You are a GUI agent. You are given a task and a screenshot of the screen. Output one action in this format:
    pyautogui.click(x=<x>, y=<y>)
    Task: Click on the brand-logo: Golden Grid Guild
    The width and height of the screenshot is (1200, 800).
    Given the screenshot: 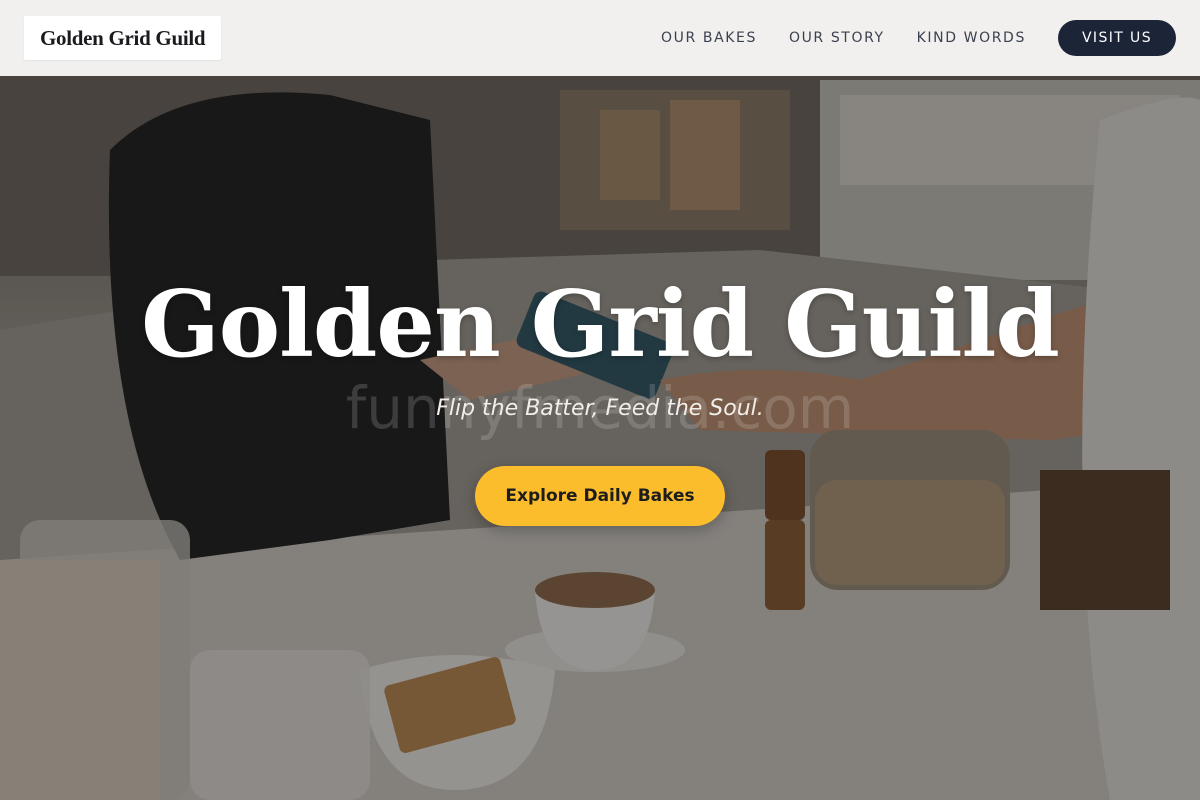 What is the action you would take?
    pyautogui.click(x=123, y=38)
    